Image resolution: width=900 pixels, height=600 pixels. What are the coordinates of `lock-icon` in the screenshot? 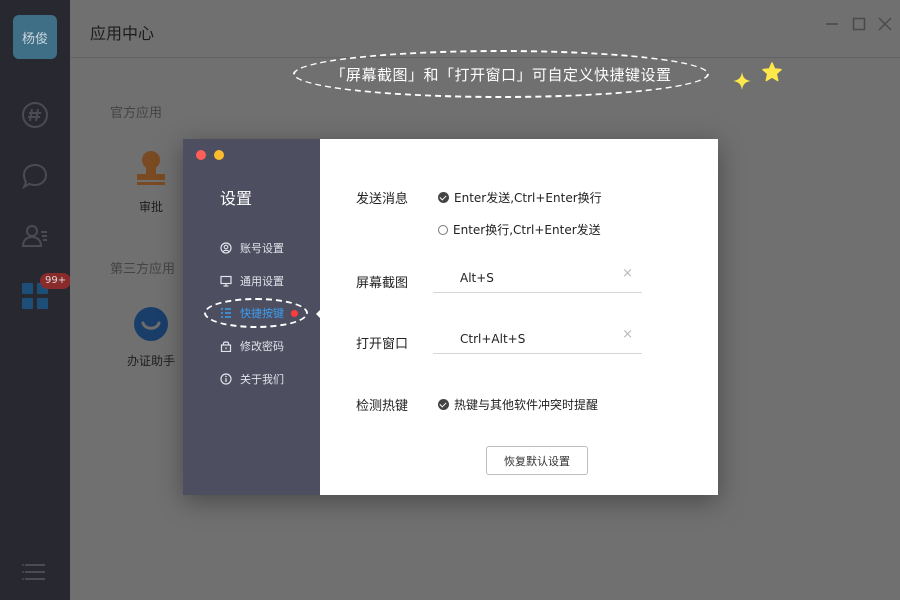 It's located at (226, 346).